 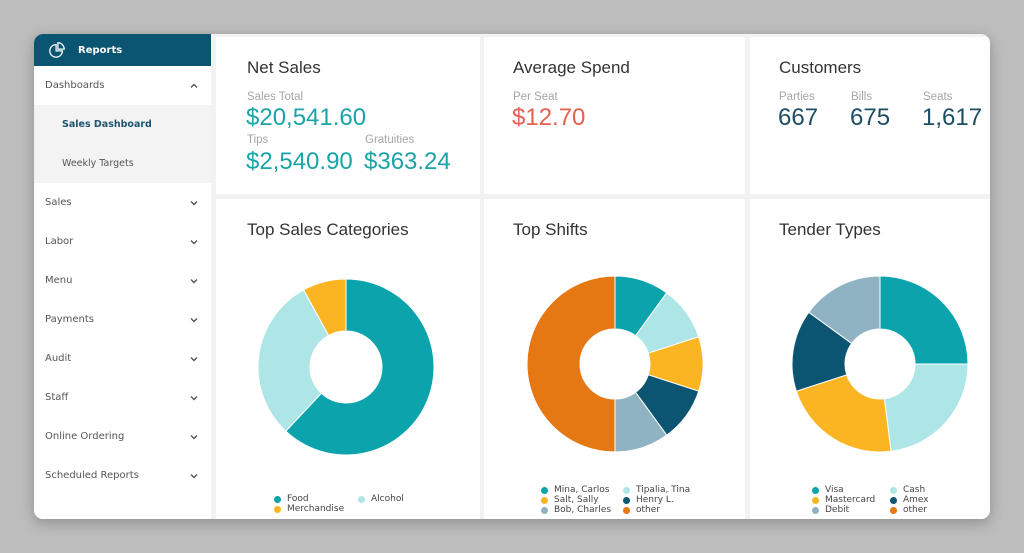 What do you see at coordinates (59, 280) in the screenshot?
I see `sidebar-item-label: Menu` at bounding box center [59, 280].